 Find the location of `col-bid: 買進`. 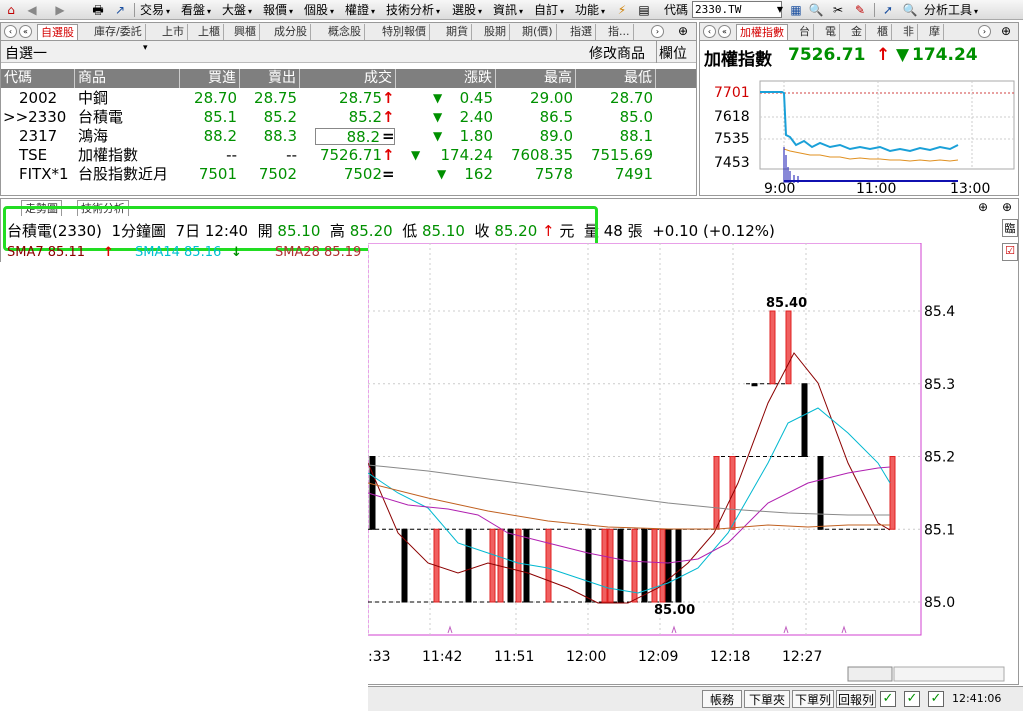

col-bid: 買進 is located at coordinates (210, 78).